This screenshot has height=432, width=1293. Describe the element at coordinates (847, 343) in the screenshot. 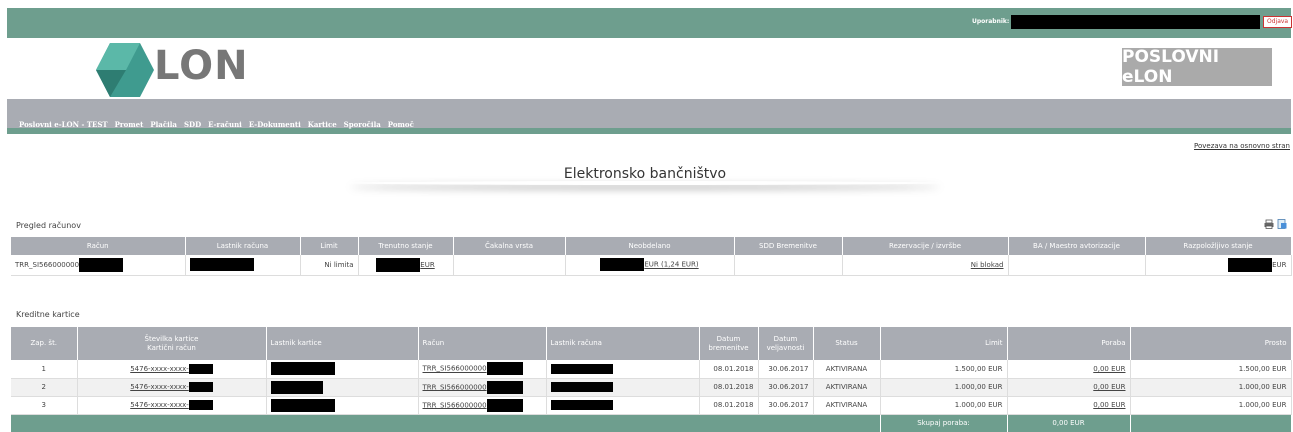

I see `col-status: Status` at that location.